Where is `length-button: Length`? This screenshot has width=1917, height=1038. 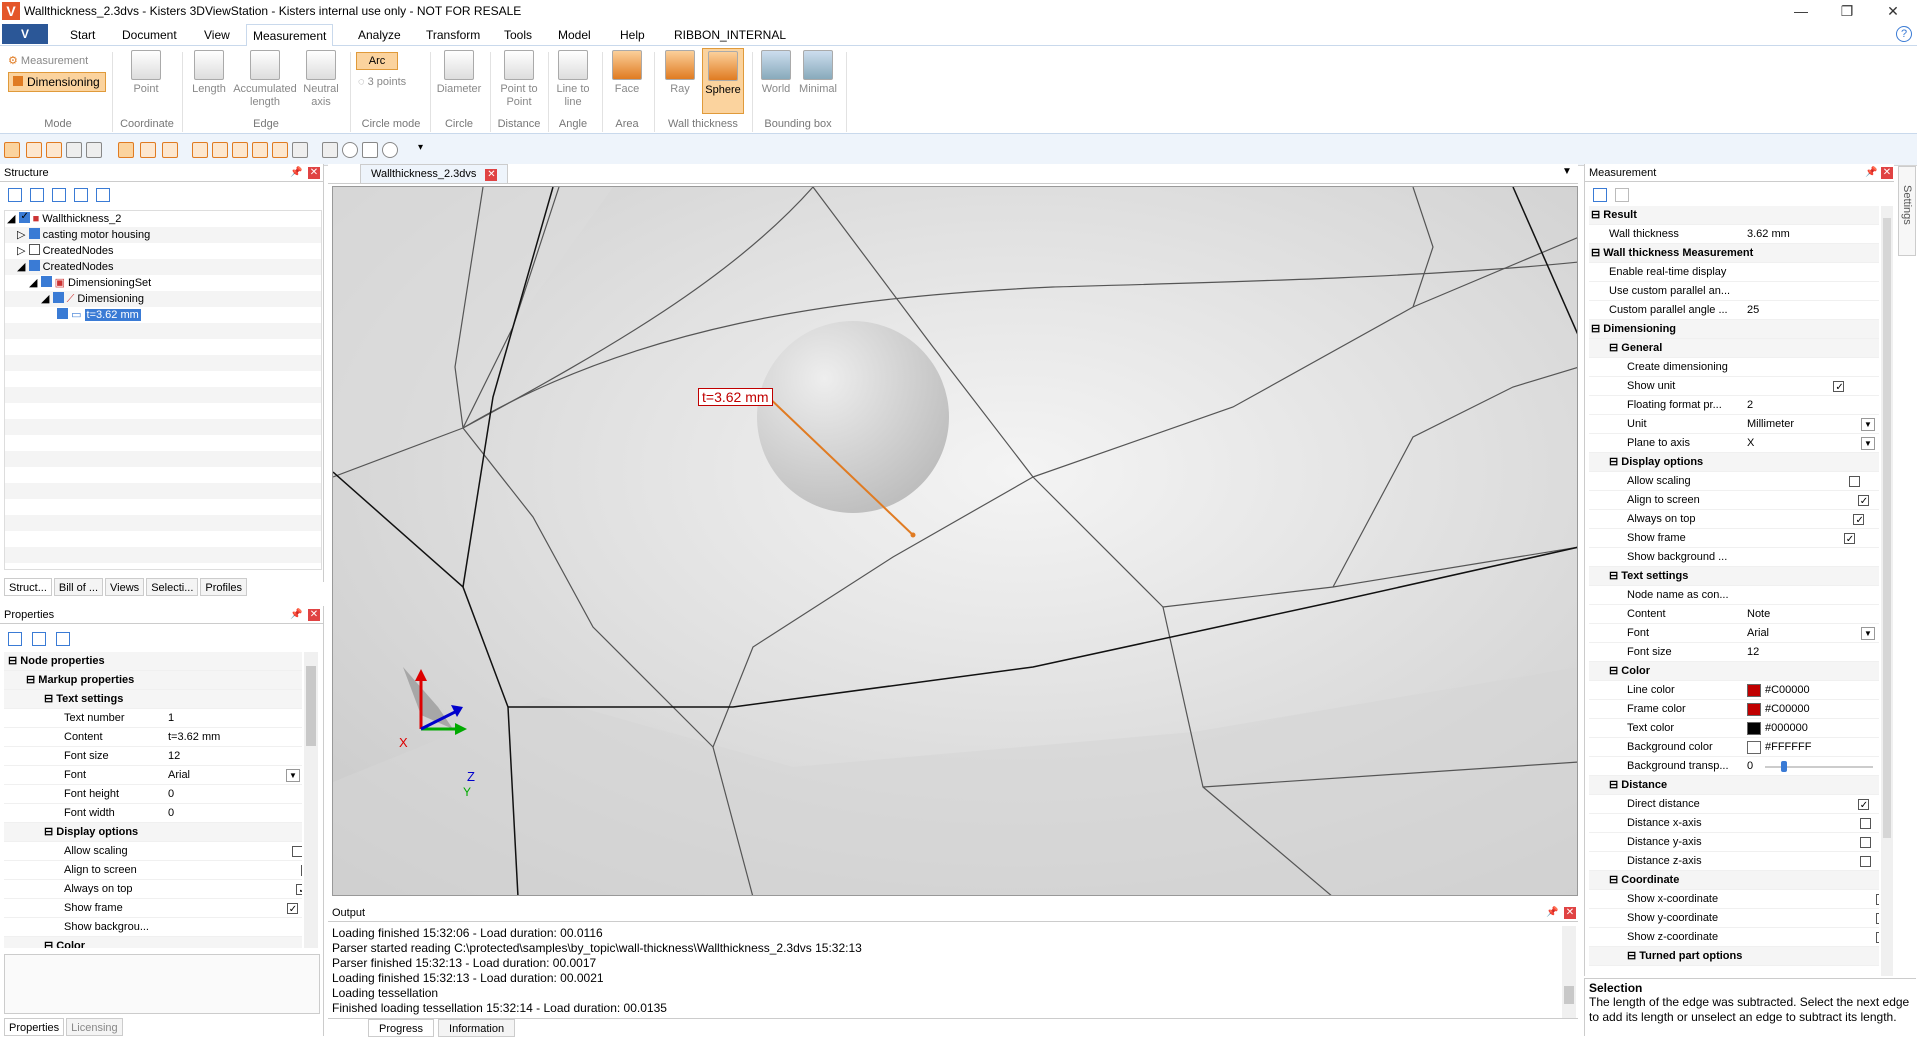 length-button: Length is located at coordinates (209, 73).